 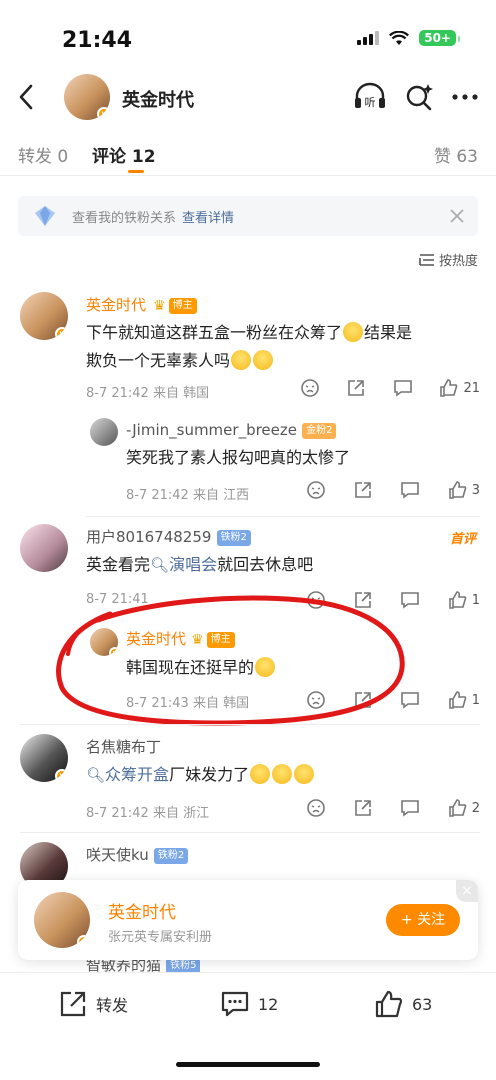 I want to click on popup-name: 英金时代, so click(x=142, y=910).